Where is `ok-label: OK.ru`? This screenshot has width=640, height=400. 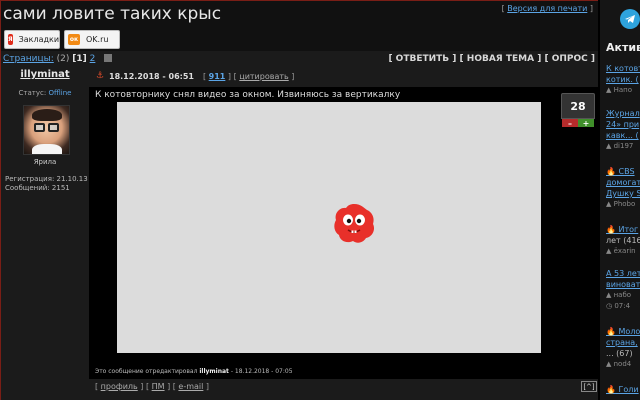 ok-label: OK.ru is located at coordinates (97, 39).